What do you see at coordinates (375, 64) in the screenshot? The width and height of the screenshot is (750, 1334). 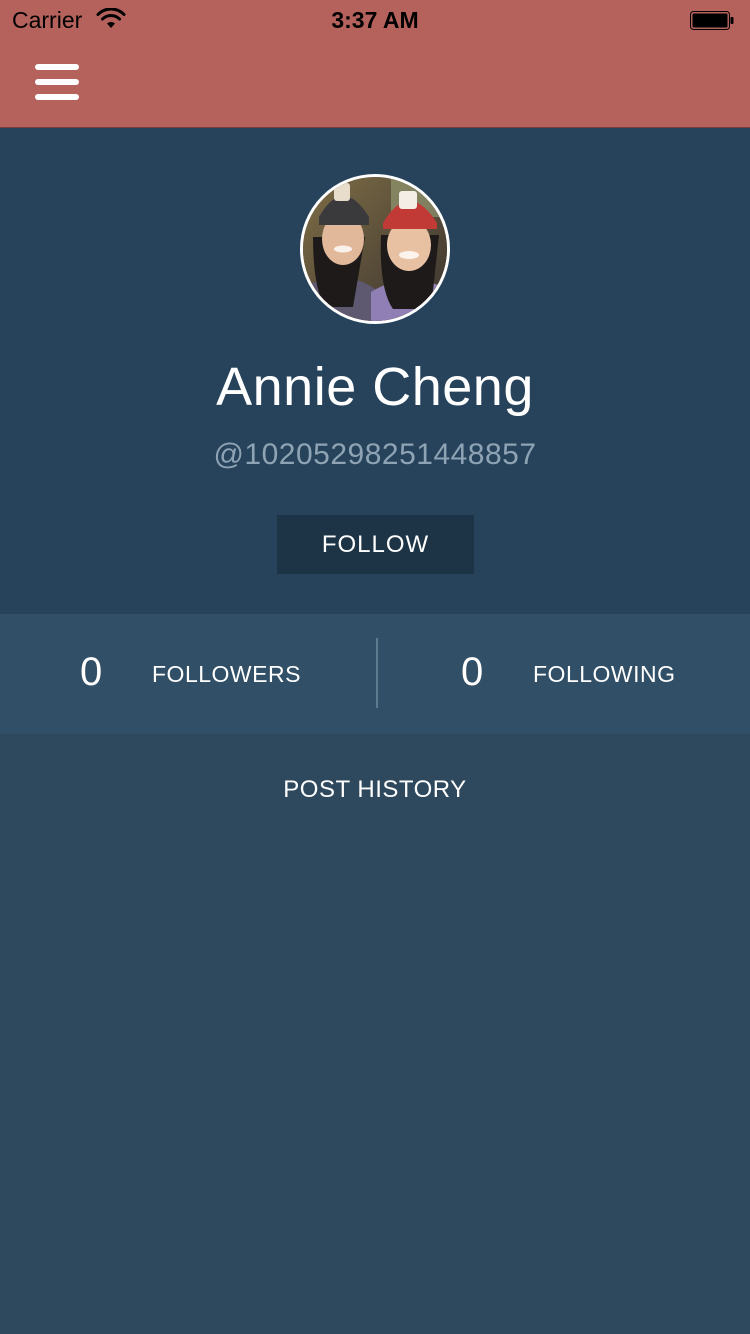 I see `navigation-bar: Carrier 3:37 AM` at bounding box center [375, 64].